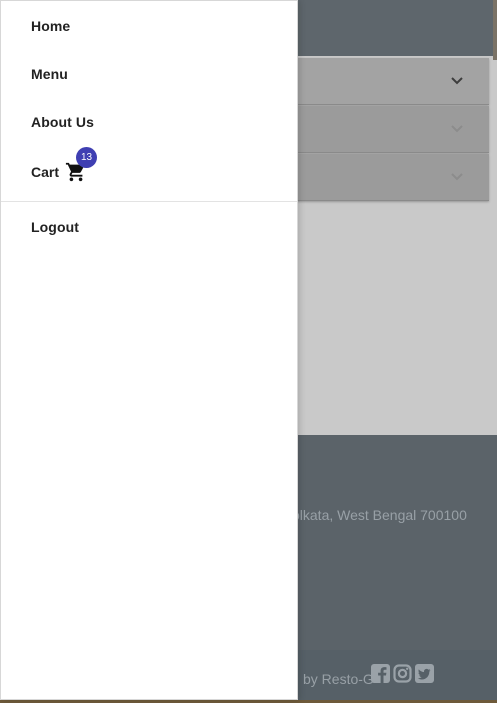 Image resolution: width=497 pixels, height=703 pixels. What do you see at coordinates (45, 172) in the screenshot?
I see `cart-label: Cart` at bounding box center [45, 172].